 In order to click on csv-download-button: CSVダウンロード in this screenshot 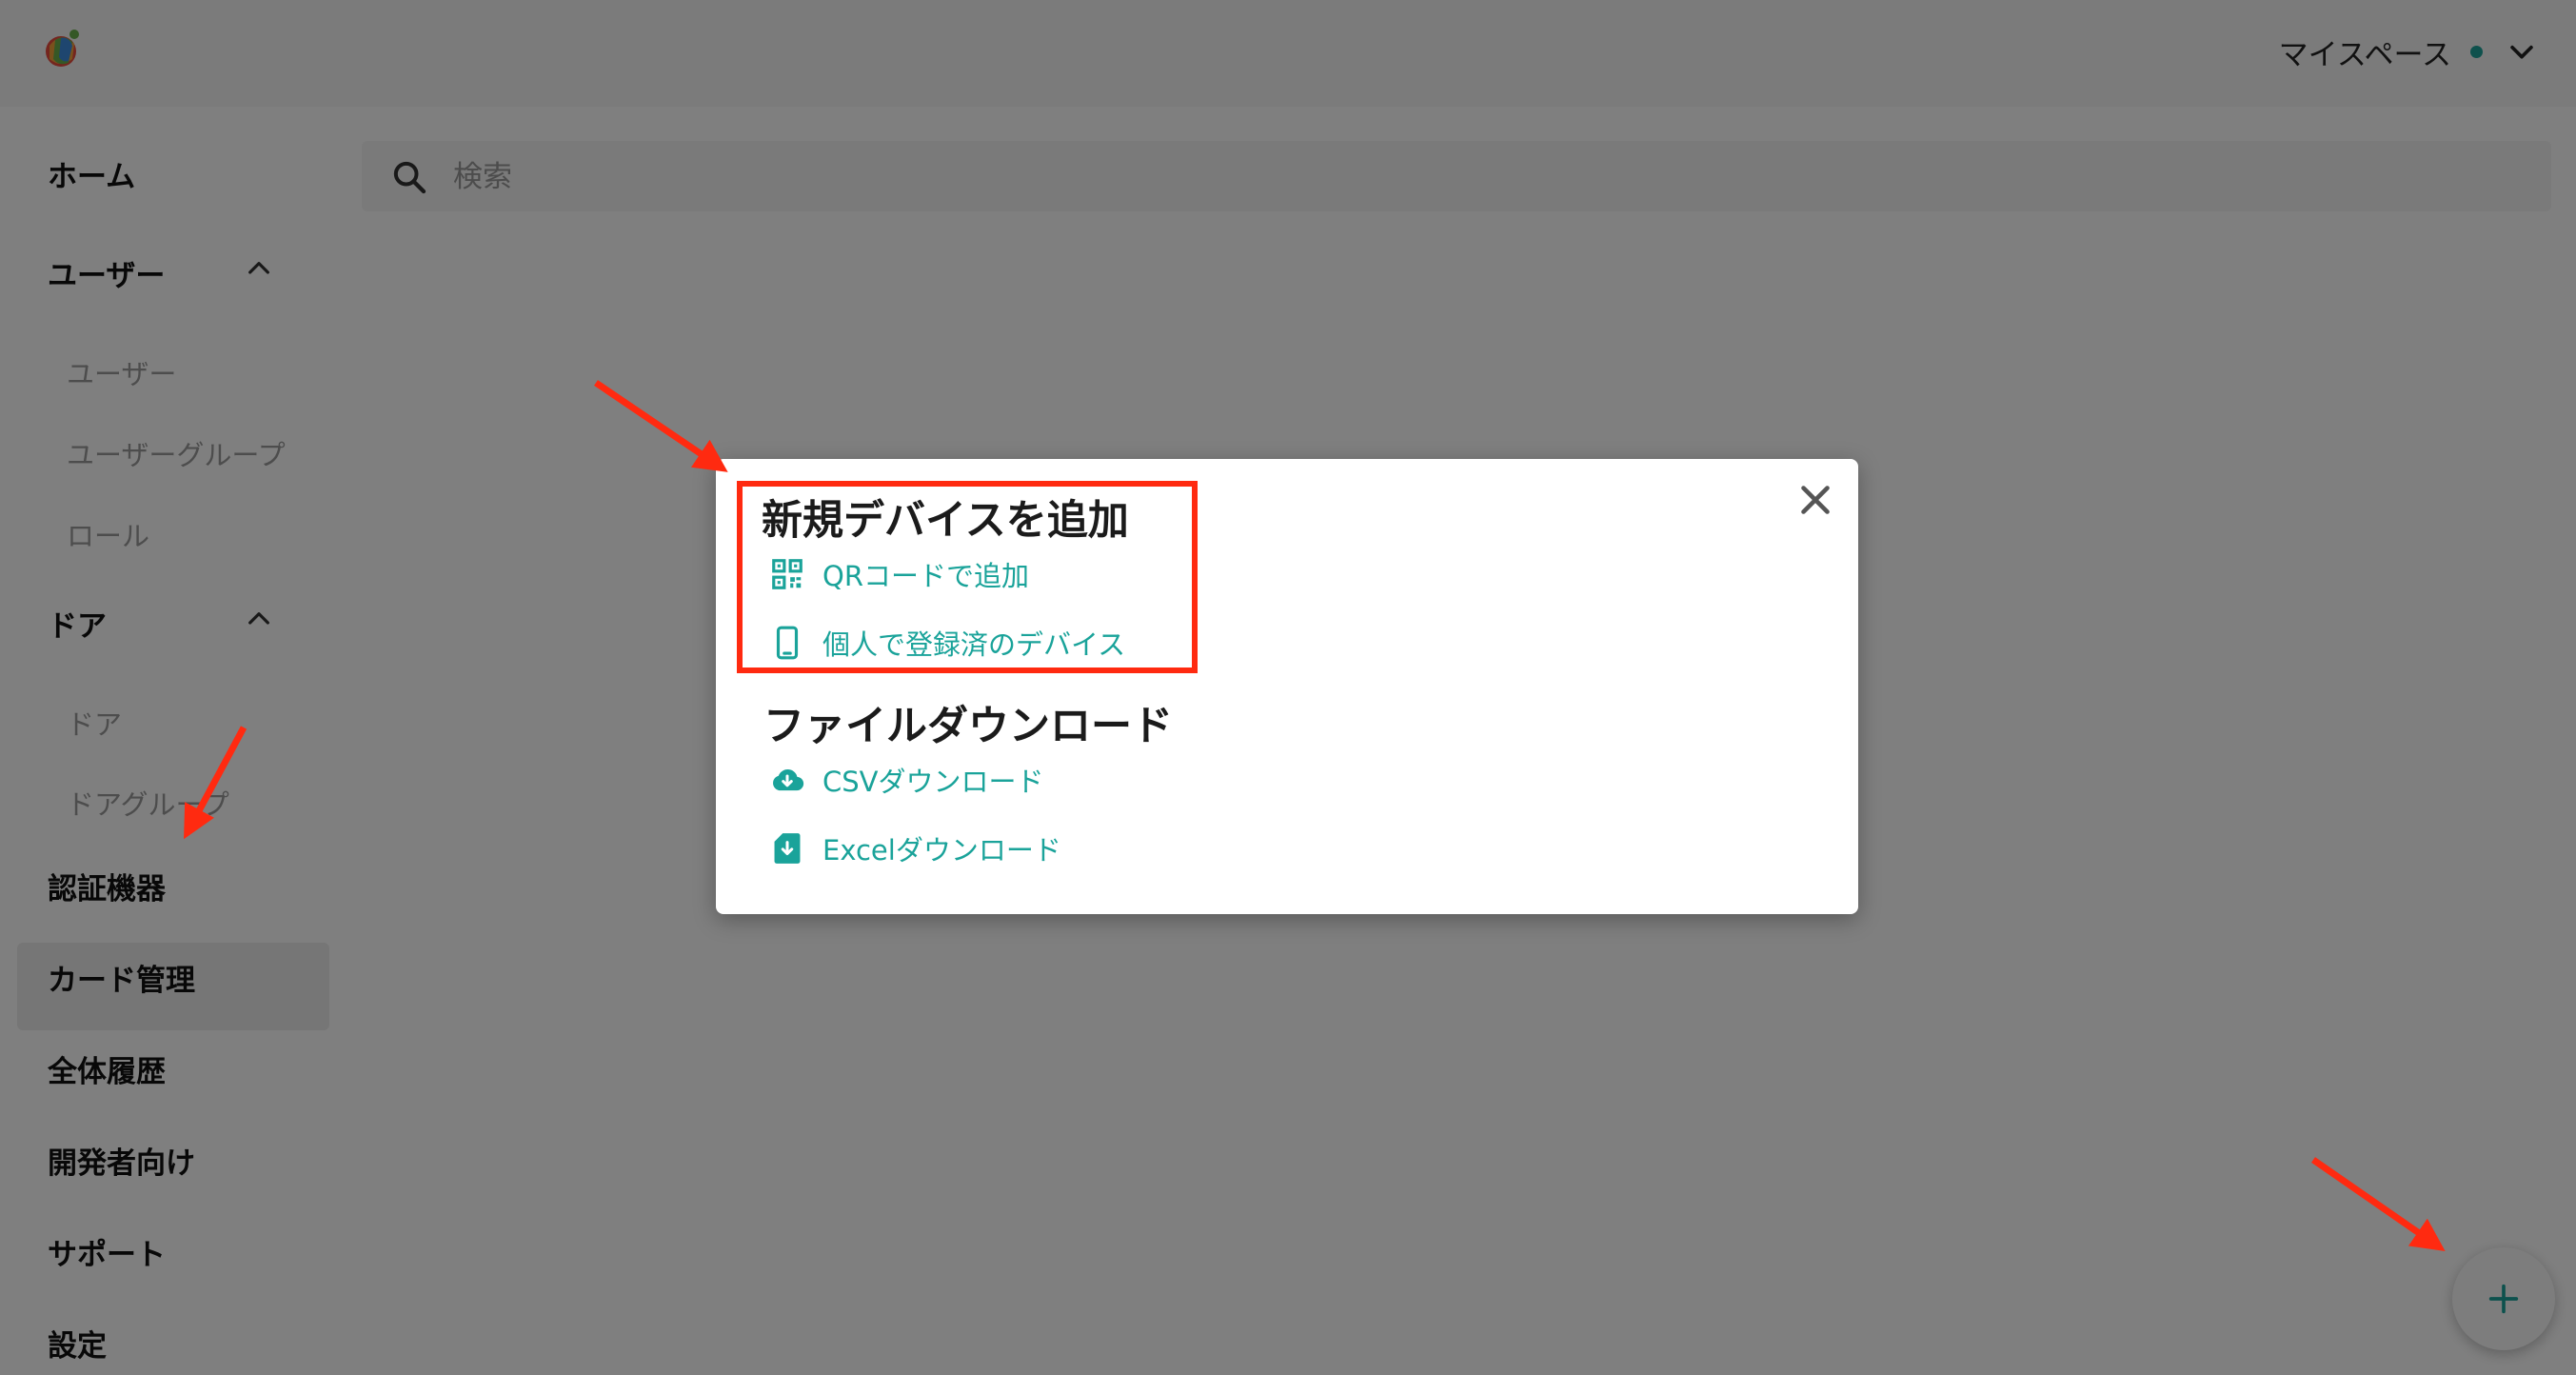, I will do `click(906, 780)`.